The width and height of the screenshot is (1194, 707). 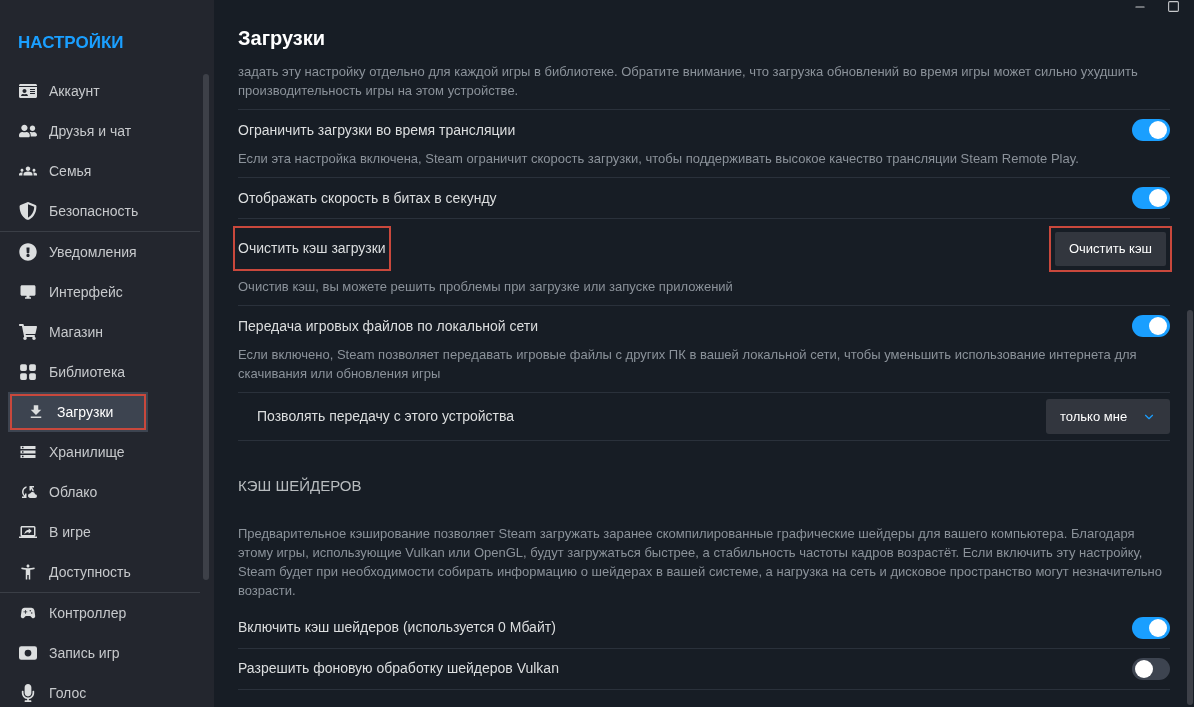 What do you see at coordinates (100, 171) in the screenshot?
I see `sidebar-item: Семья` at bounding box center [100, 171].